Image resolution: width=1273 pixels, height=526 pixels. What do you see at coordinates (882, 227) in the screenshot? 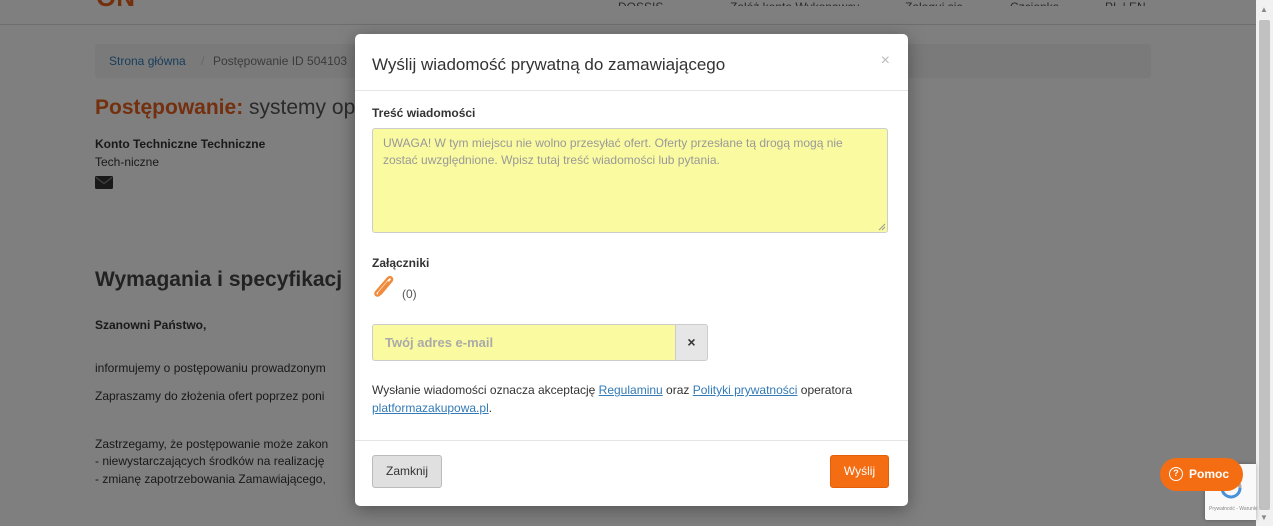
I see `resize-grip-icon` at bounding box center [882, 227].